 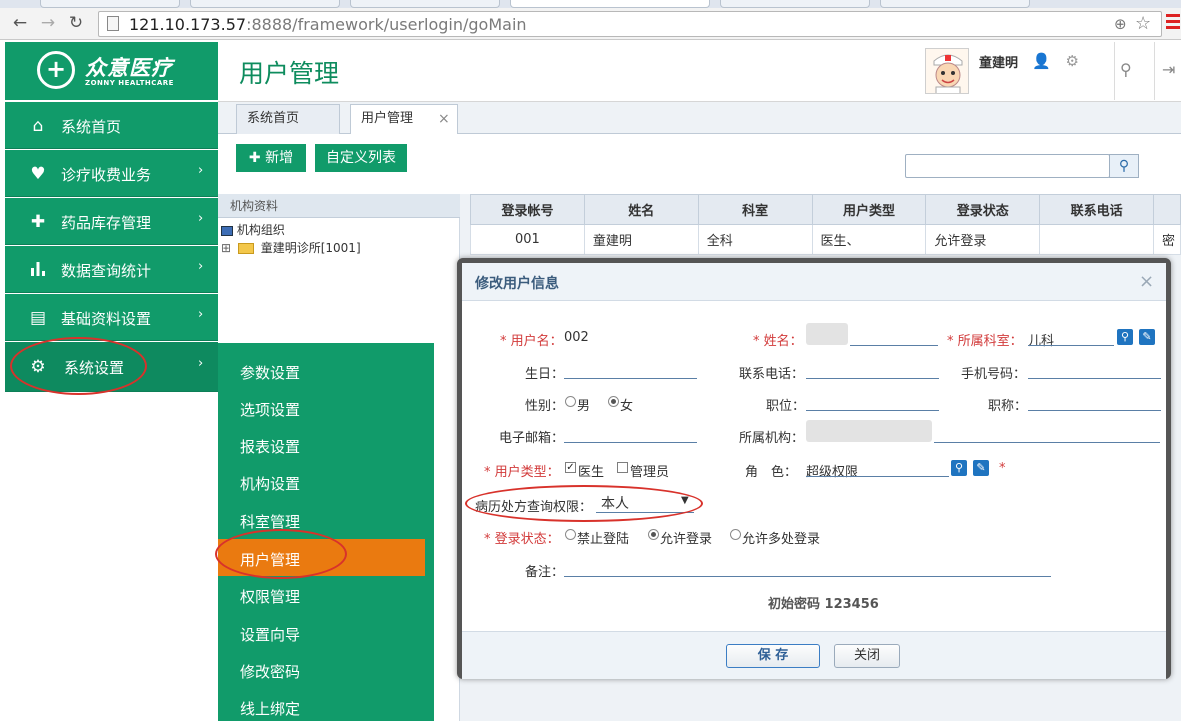 What do you see at coordinates (610, 4) in the screenshot?
I see `browser-tab-active` at bounding box center [610, 4].